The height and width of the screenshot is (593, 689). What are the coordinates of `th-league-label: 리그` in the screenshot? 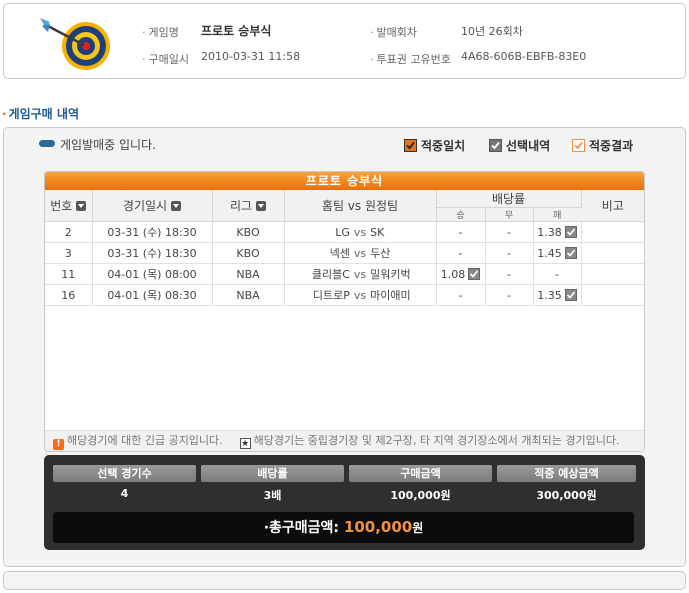 It's located at (241, 206).